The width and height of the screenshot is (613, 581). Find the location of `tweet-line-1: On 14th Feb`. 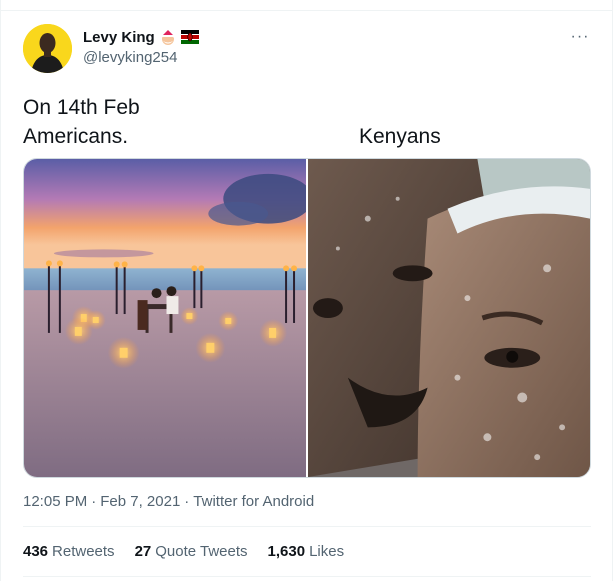

tweet-line-1: On 14th Feb is located at coordinates (81, 107).